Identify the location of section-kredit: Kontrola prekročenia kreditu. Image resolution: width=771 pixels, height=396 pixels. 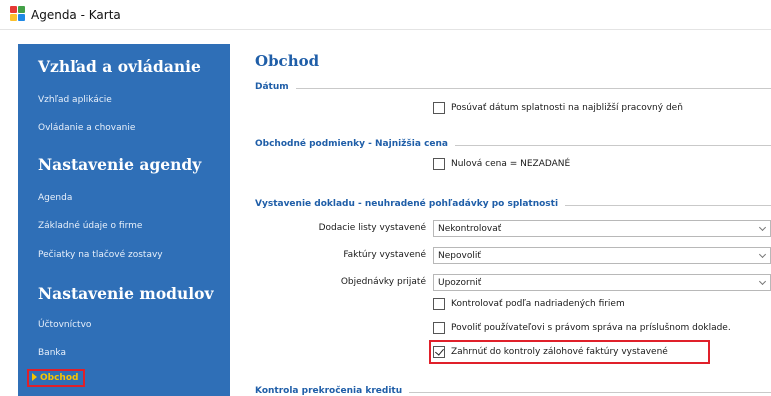
(513, 391).